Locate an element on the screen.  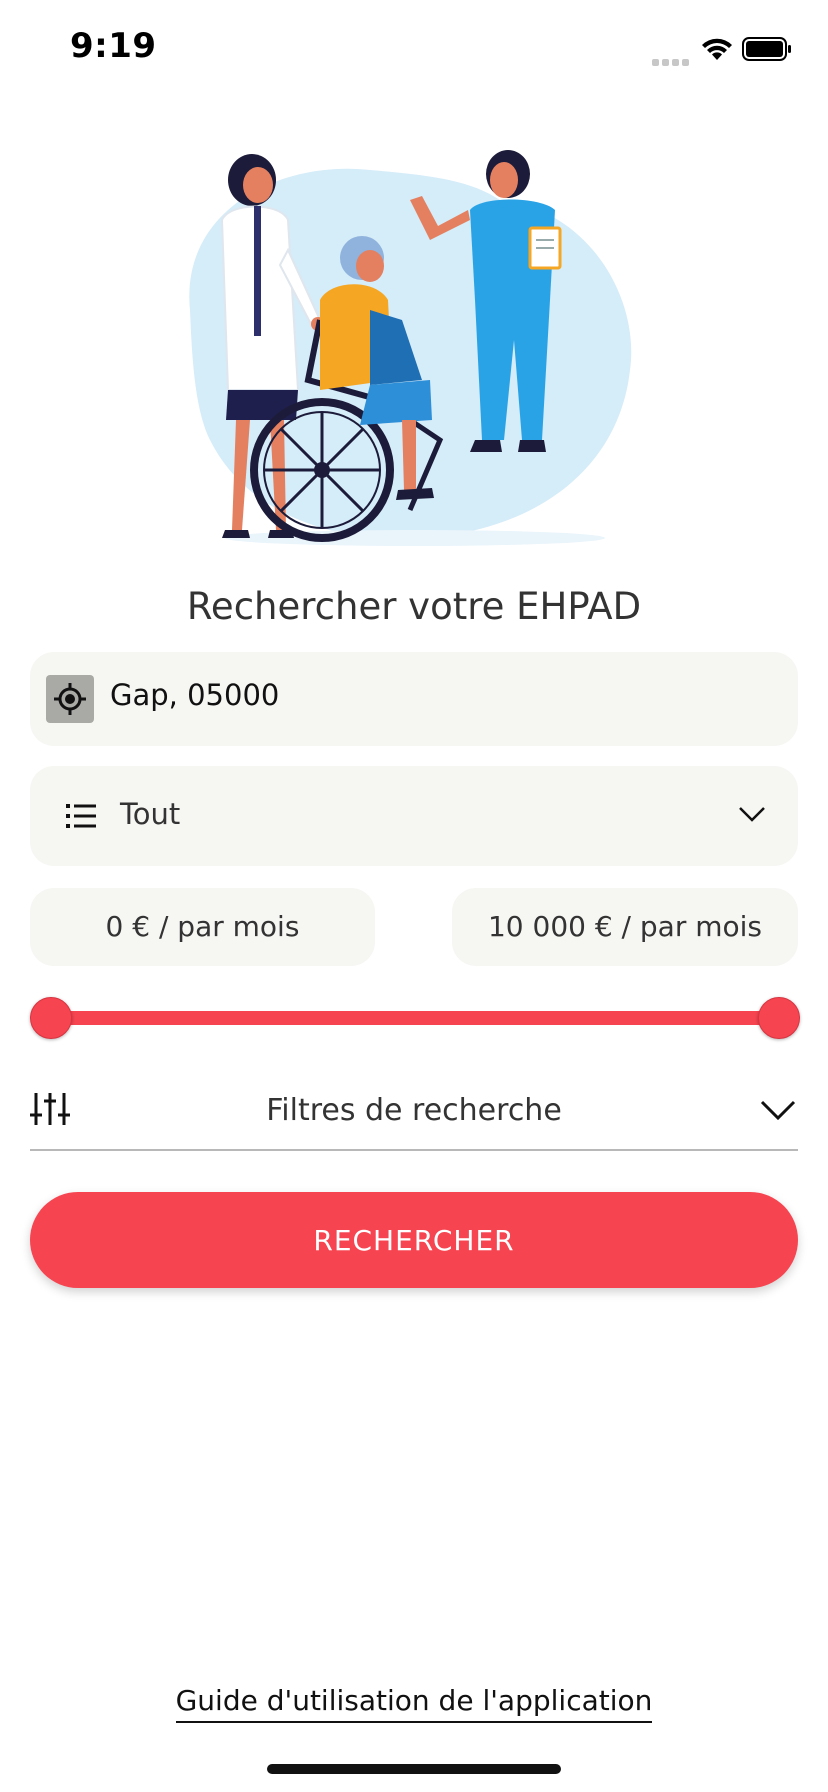
status-time: 9:19 is located at coordinates (113, 46).